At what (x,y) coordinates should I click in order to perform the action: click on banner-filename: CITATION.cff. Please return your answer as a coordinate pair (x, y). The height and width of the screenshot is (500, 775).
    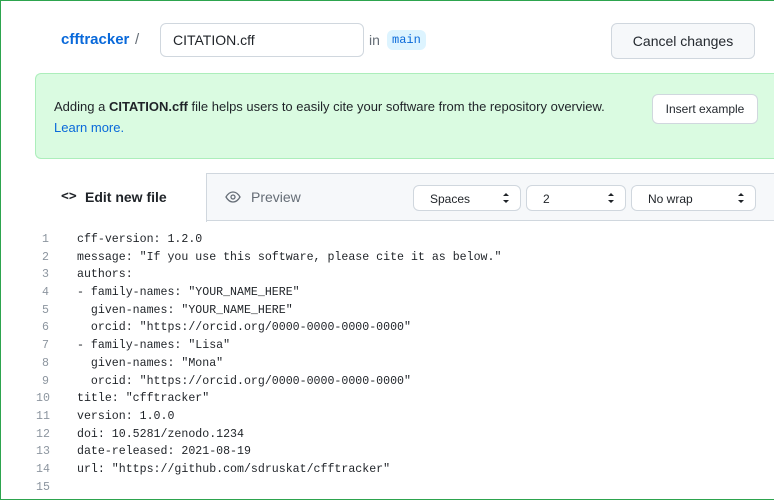
    Looking at the image, I should click on (148, 106).